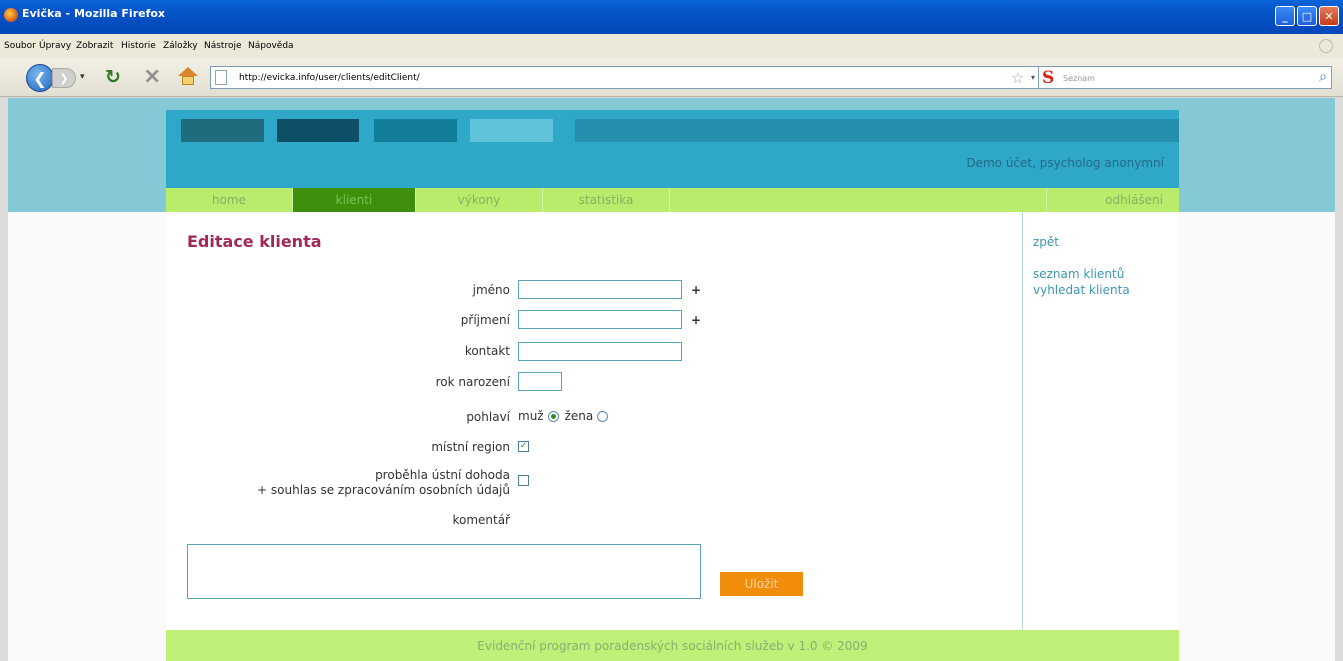 The height and width of the screenshot is (661, 1343). Describe the element at coordinates (470, 447) in the screenshot. I see `local-region-label: místní region` at that location.